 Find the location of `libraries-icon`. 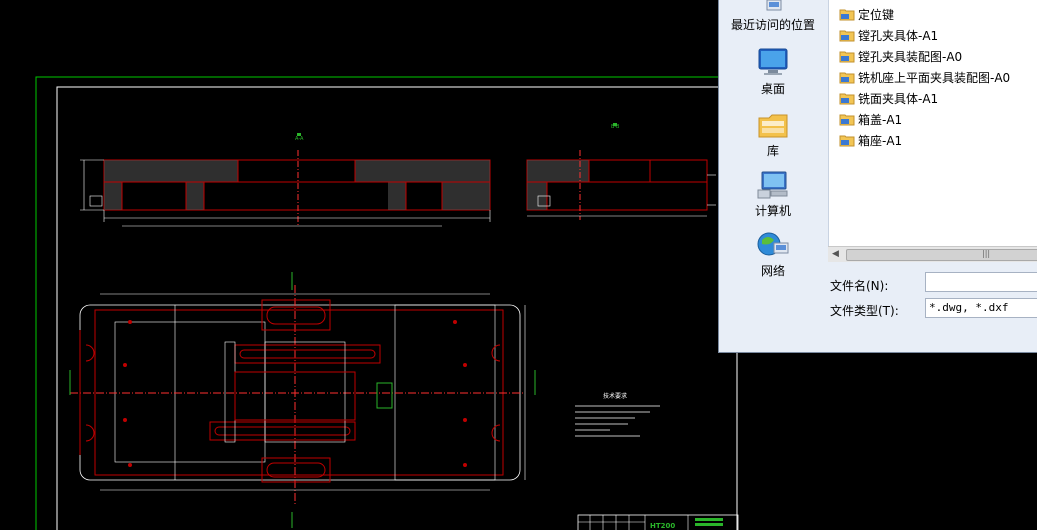

libraries-icon is located at coordinates (773, 126).